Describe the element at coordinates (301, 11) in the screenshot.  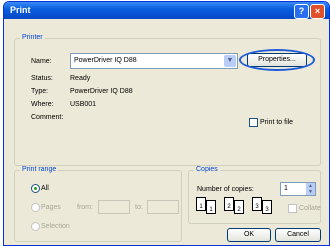
I see `help-button: ?` at that location.